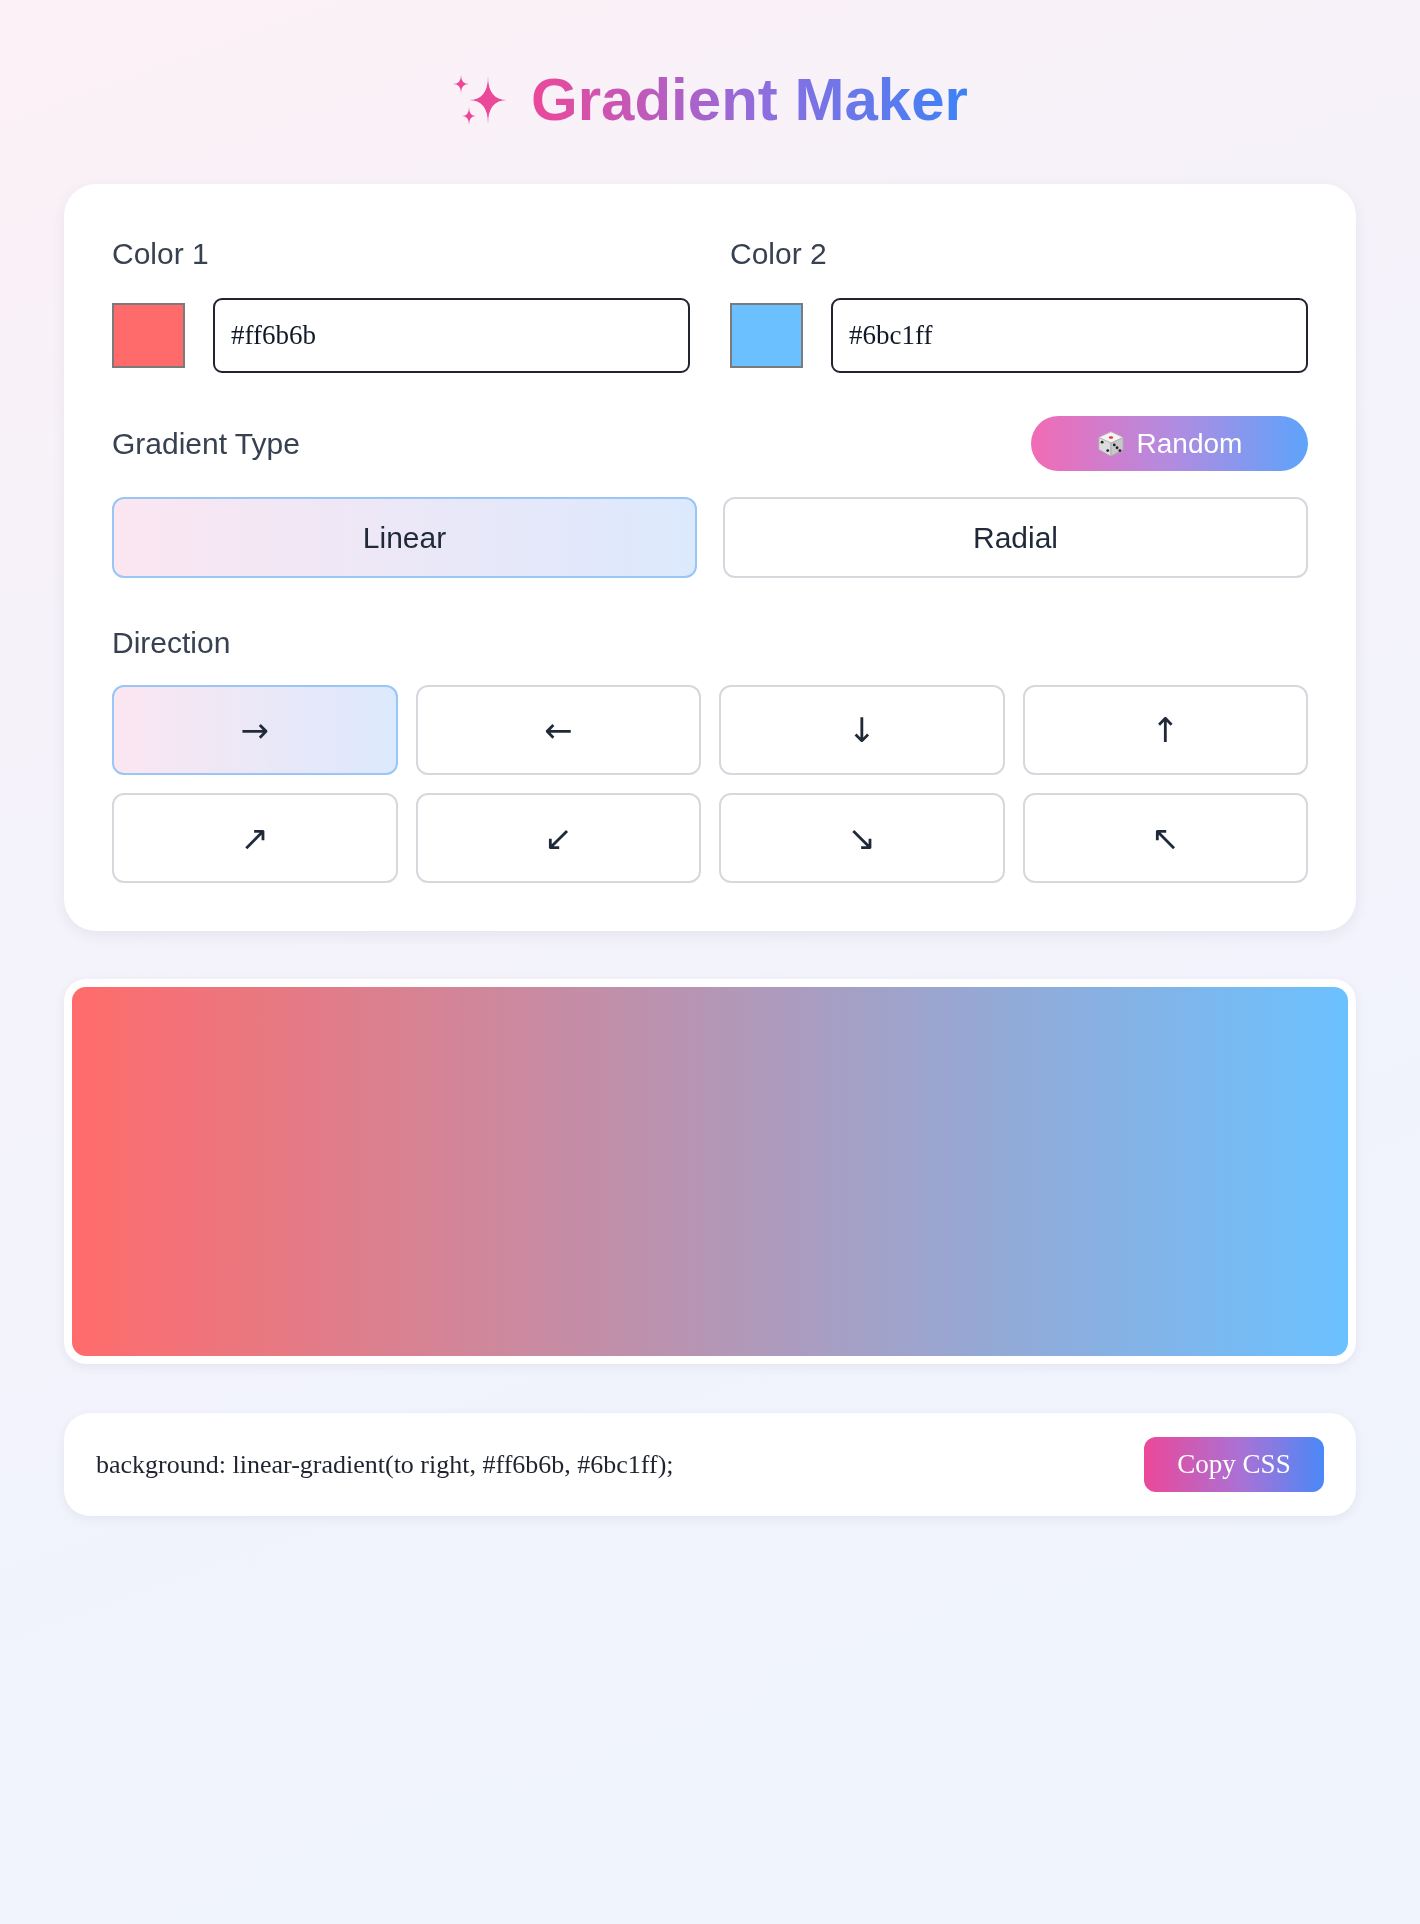  What do you see at coordinates (1069, 335) in the screenshot?
I see `hex-input: #6bc1ff` at bounding box center [1069, 335].